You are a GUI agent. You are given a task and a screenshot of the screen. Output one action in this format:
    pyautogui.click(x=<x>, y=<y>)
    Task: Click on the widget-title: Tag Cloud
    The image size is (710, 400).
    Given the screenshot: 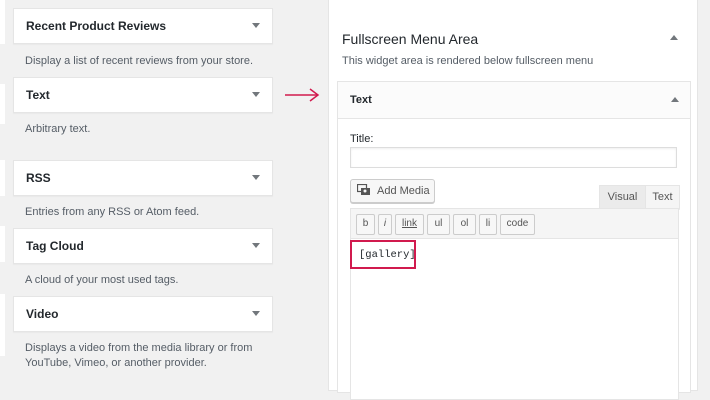 What is the action you would take?
    pyautogui.click(x=55, y=246)
    